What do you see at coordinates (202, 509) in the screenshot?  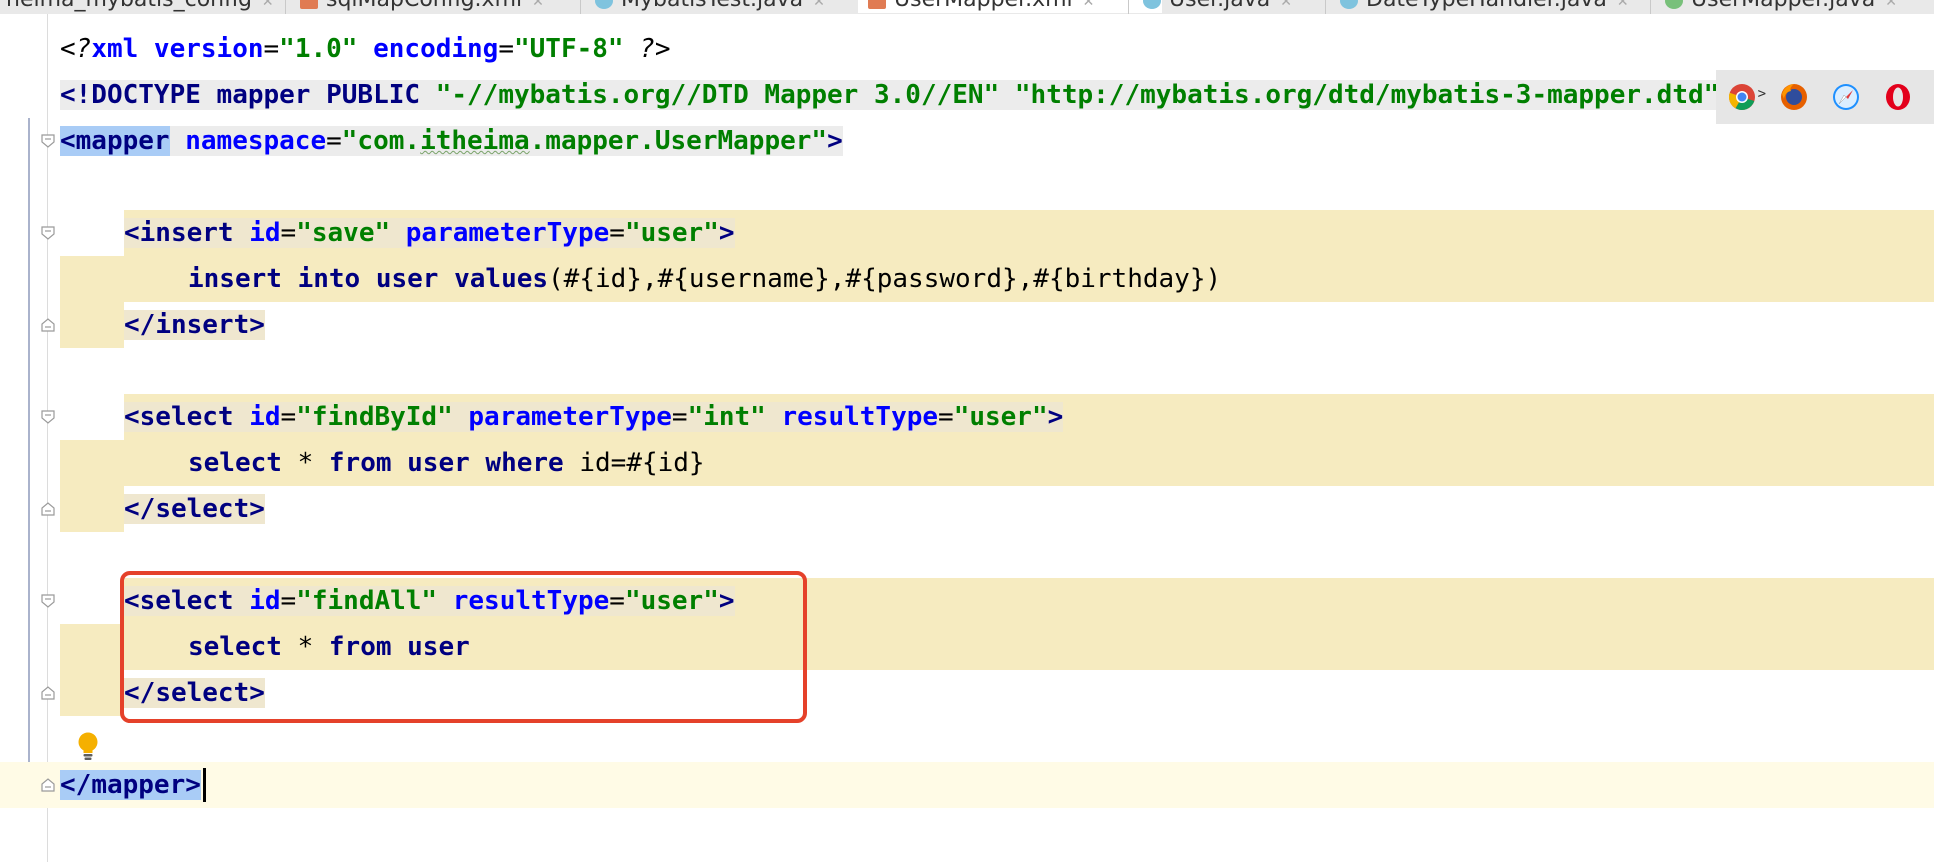 I see `token: select` at bounding box center [202, 509].